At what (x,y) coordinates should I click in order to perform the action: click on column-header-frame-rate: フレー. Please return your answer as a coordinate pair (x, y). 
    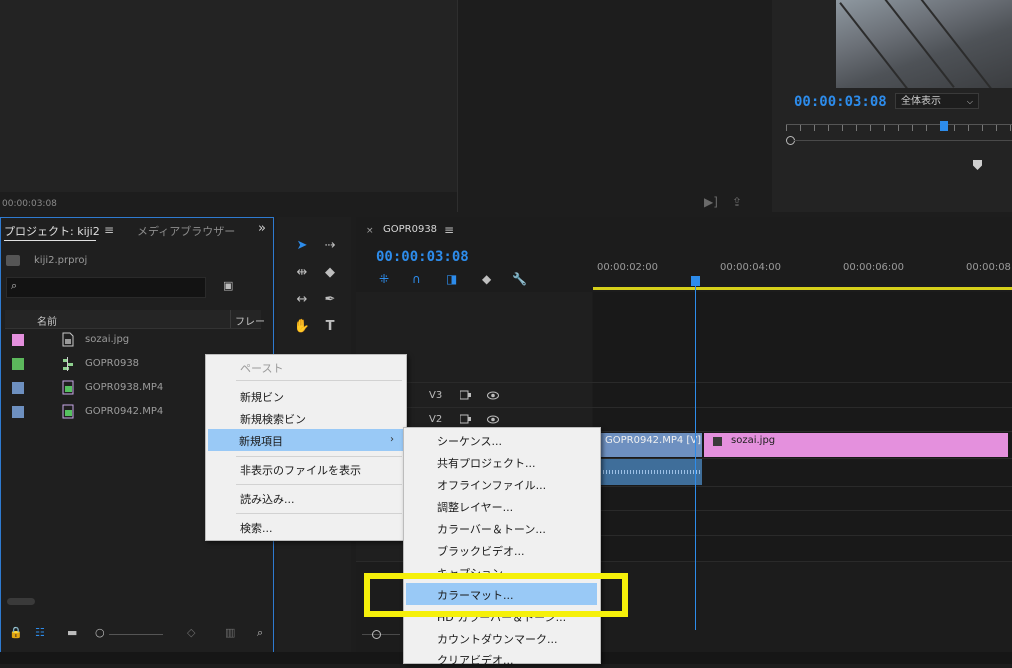
    Looking at the image, I should click on (250, 320).